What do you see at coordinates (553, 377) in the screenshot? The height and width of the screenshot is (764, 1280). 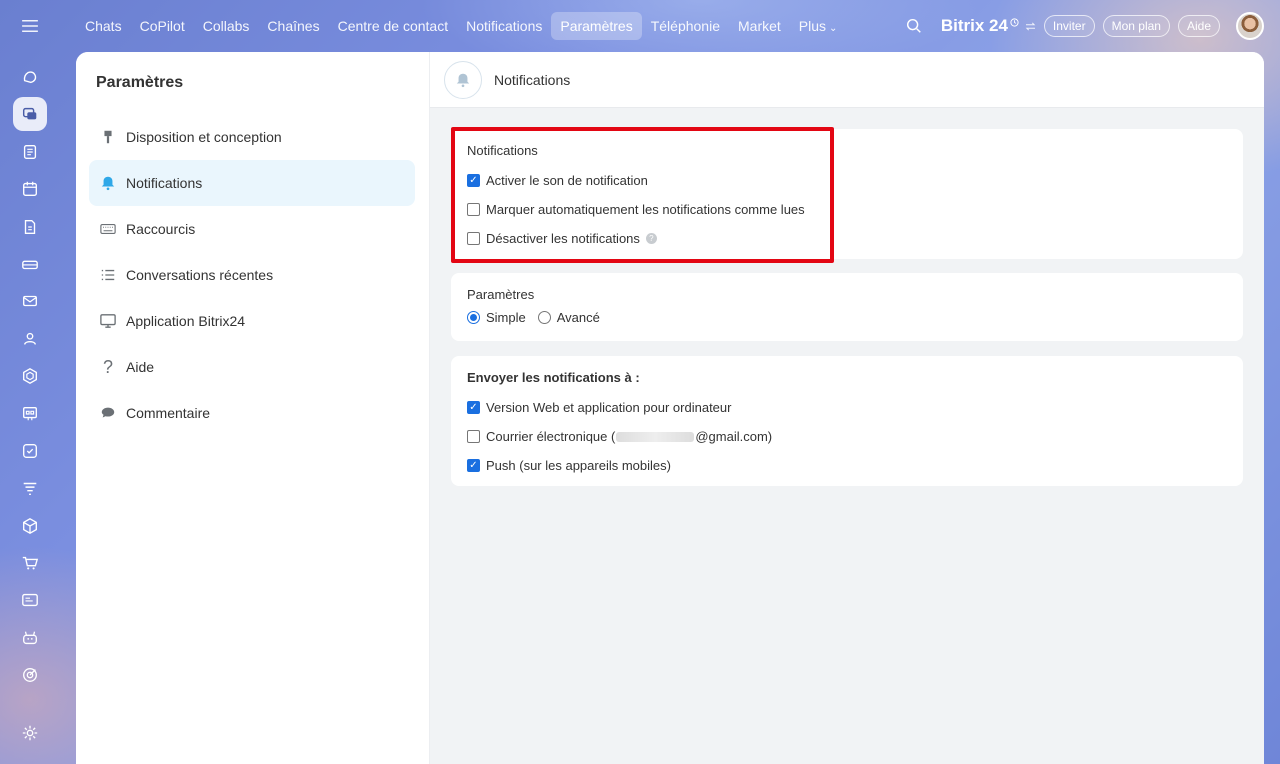 I see `card-title: Envoyer les notifications à :` at bounding box center [553, 377].